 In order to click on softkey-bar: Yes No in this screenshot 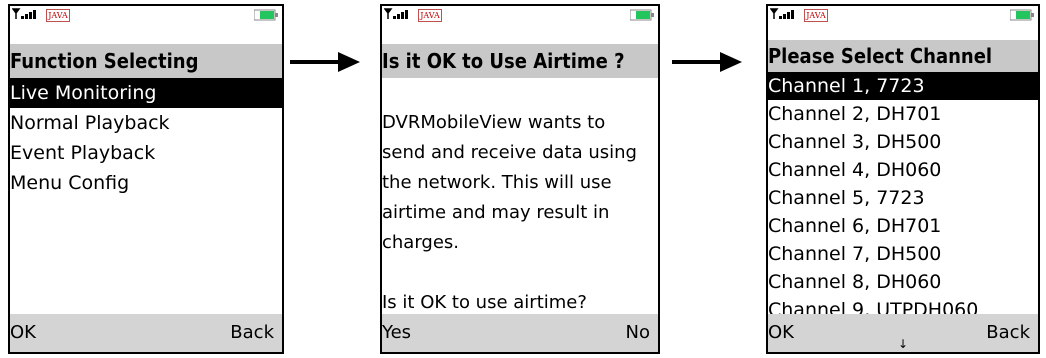, I will do `click(520, 333)`.